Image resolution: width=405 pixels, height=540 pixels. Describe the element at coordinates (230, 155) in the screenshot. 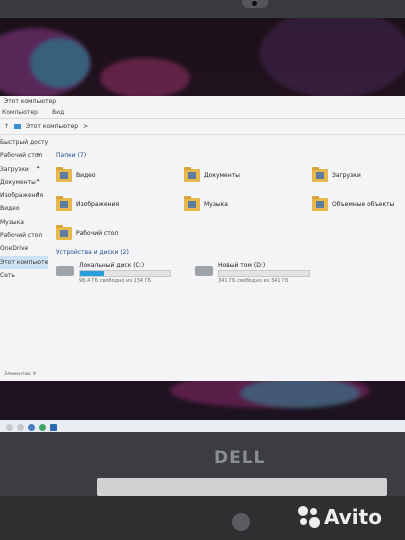

I see `folders-header: Папки (7)` at that location.